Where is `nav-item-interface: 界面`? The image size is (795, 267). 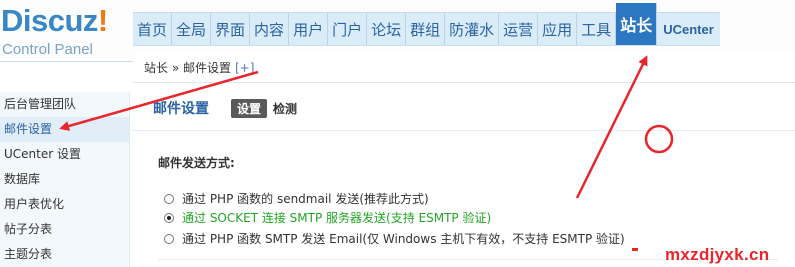
nav-item-interface: 界面 is located at coordinates (231, 29).